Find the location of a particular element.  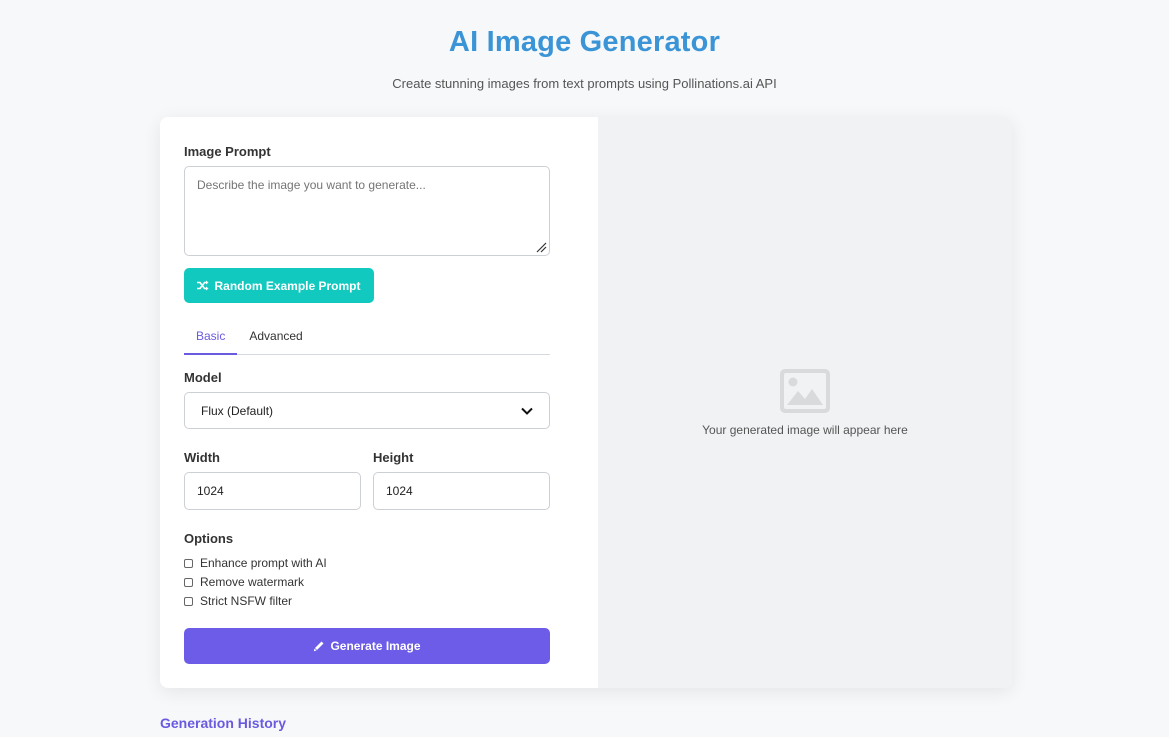

model-select: Flux (Default) is located at coordinates (367, 410).